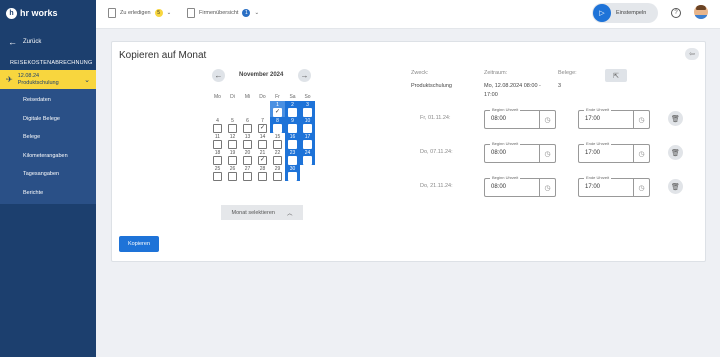  Describe the element at coordinates (505, 143) in the screenshot. I see `field-label: Beginn Uhrzeit` at that location.